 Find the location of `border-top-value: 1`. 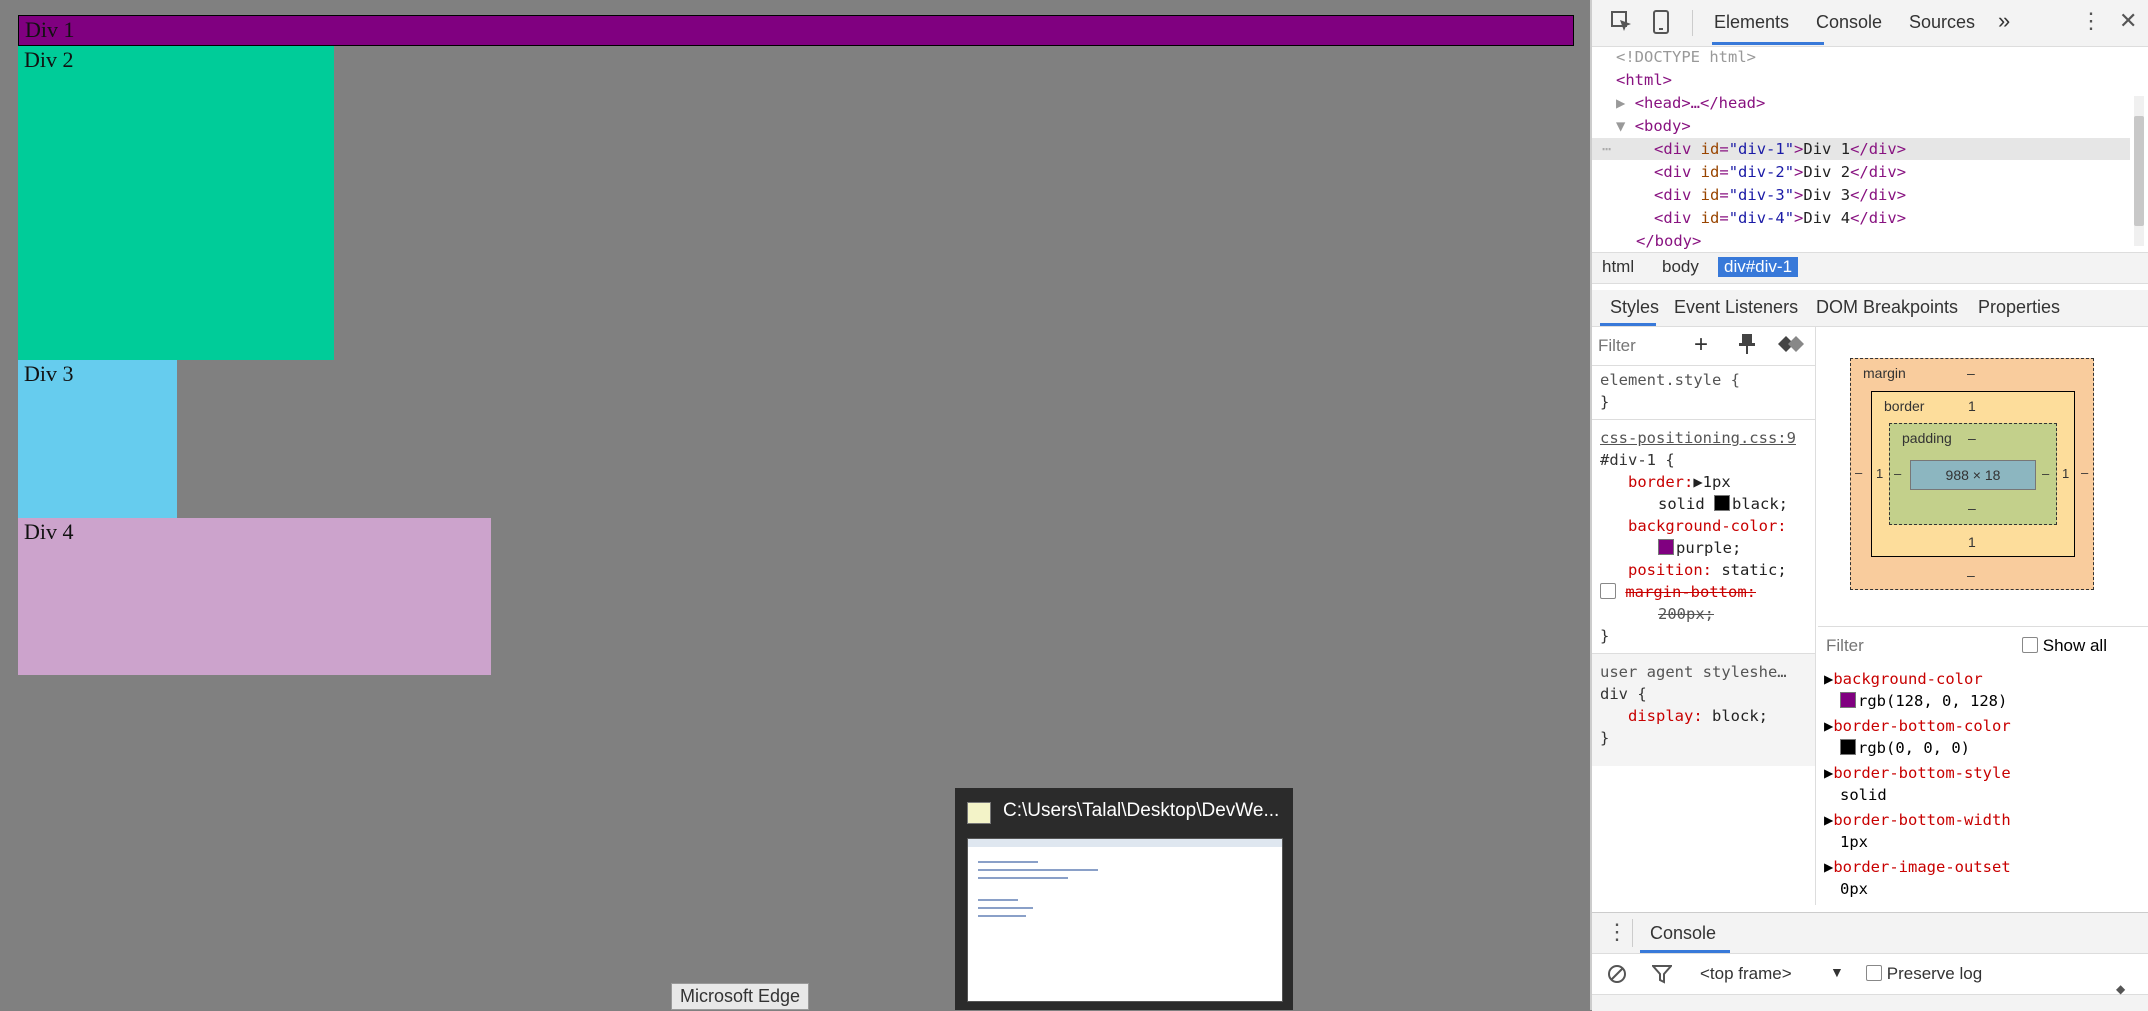

border-top-value: 1 is located at coordinates (1972, 406).